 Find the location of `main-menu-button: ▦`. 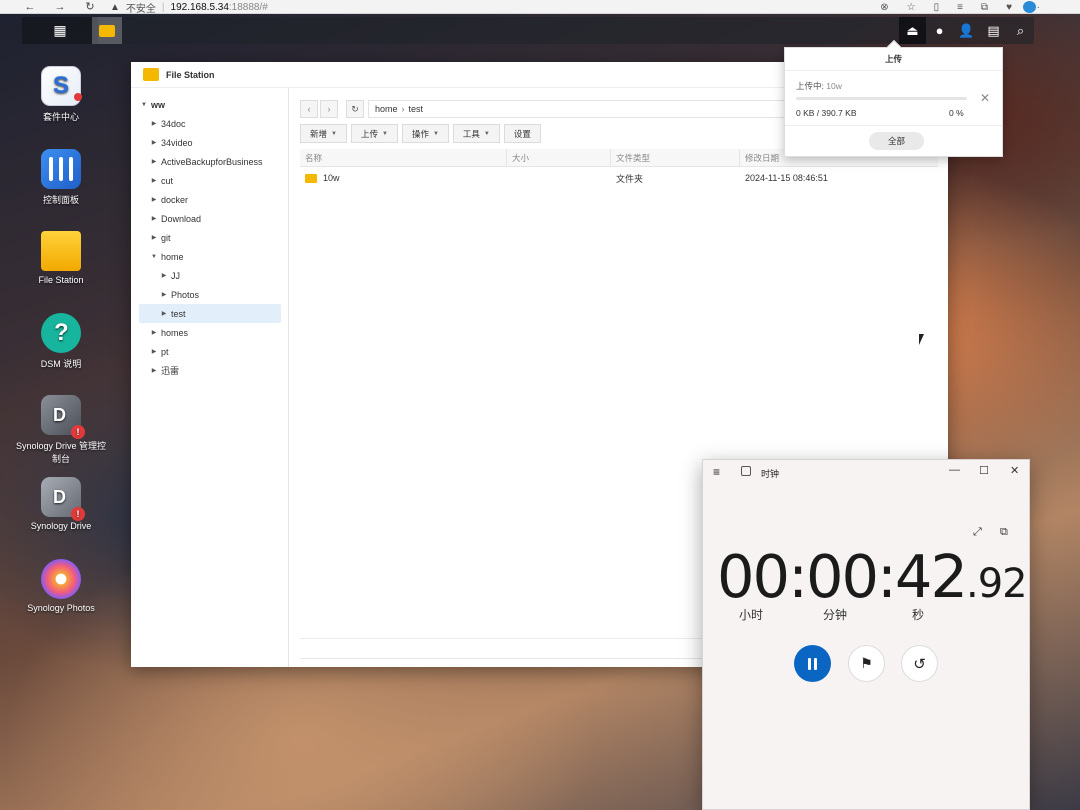

main-menu-button: ▦ is located at coordinates (60, 30).